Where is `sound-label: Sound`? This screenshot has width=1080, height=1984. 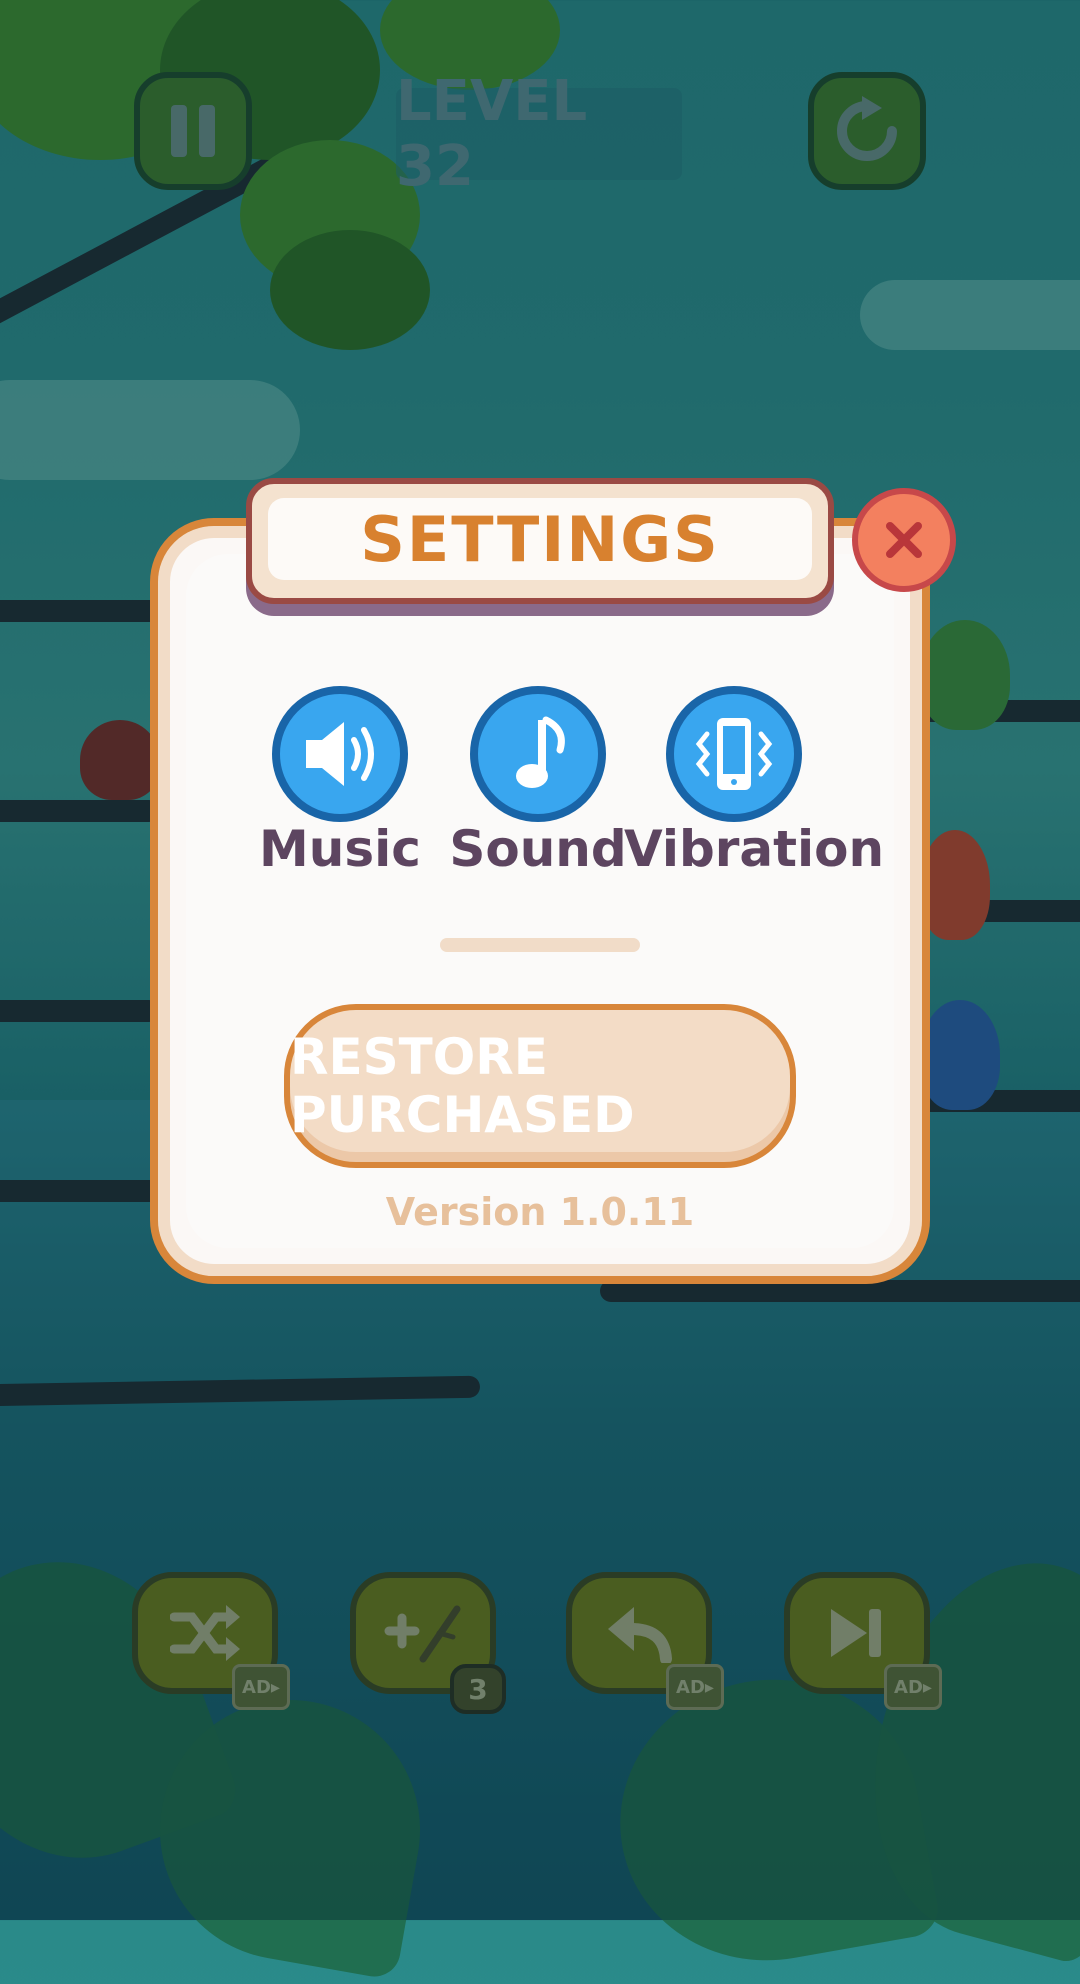
sound-label: Sound is located at coordinates (538, 849).